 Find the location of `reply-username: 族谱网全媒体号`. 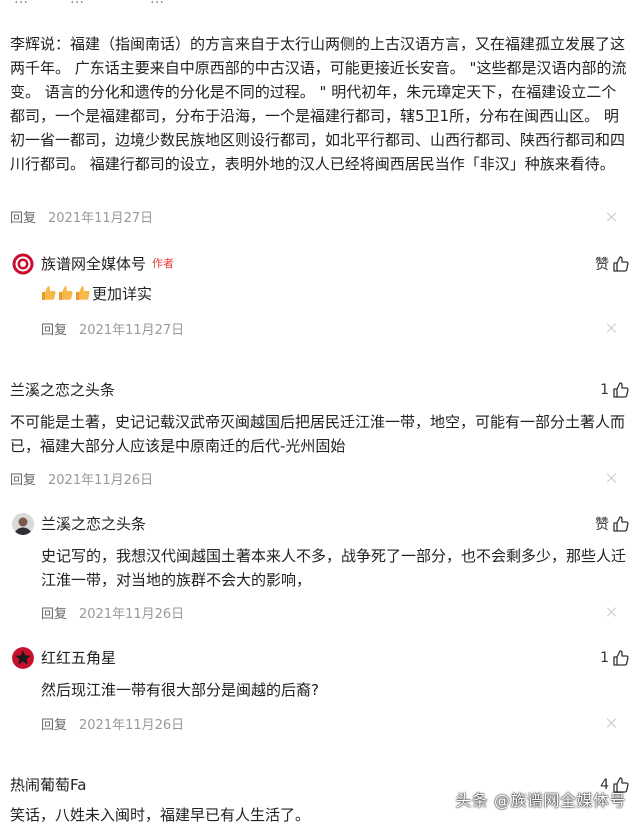

reply-username: 族谱网全媒体号 is located at coordinates (93, 264).